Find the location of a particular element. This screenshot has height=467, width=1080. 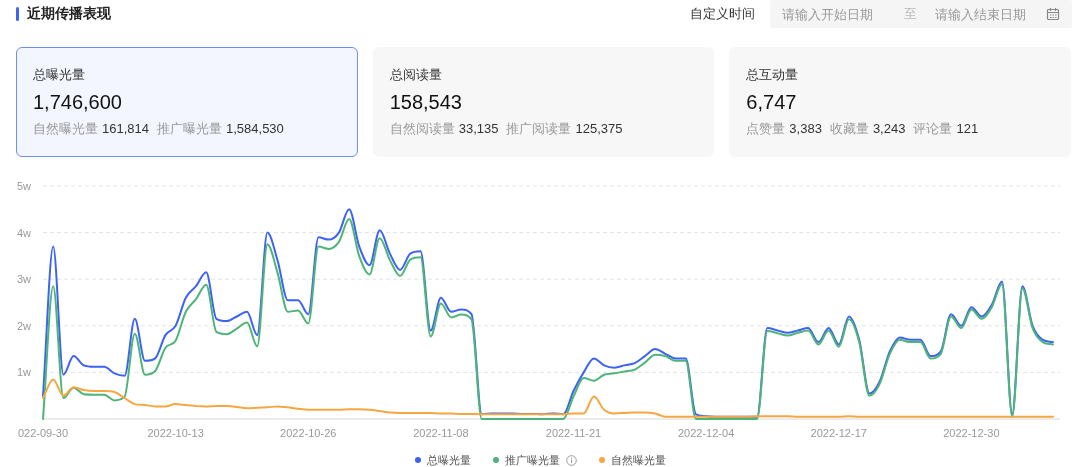

legend-label: 自然曝光量 is located at coordinates (638, 459).